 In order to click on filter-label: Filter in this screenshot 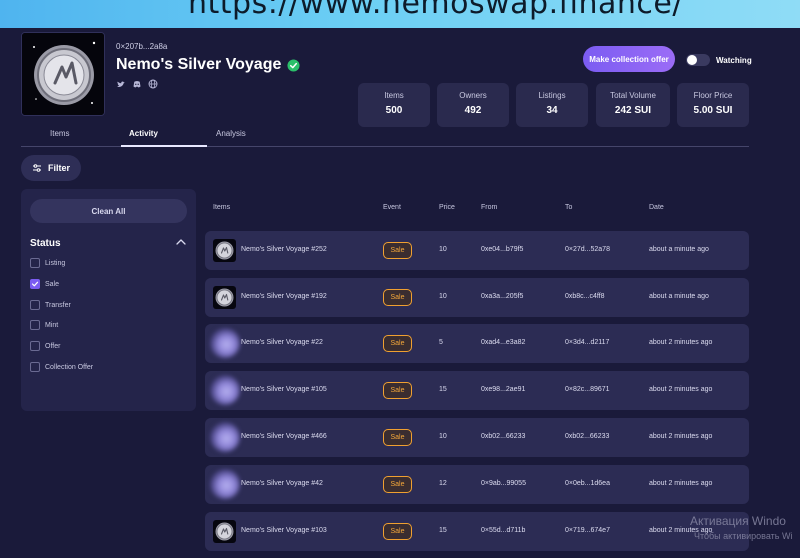, I will do `click(58, 168)`.